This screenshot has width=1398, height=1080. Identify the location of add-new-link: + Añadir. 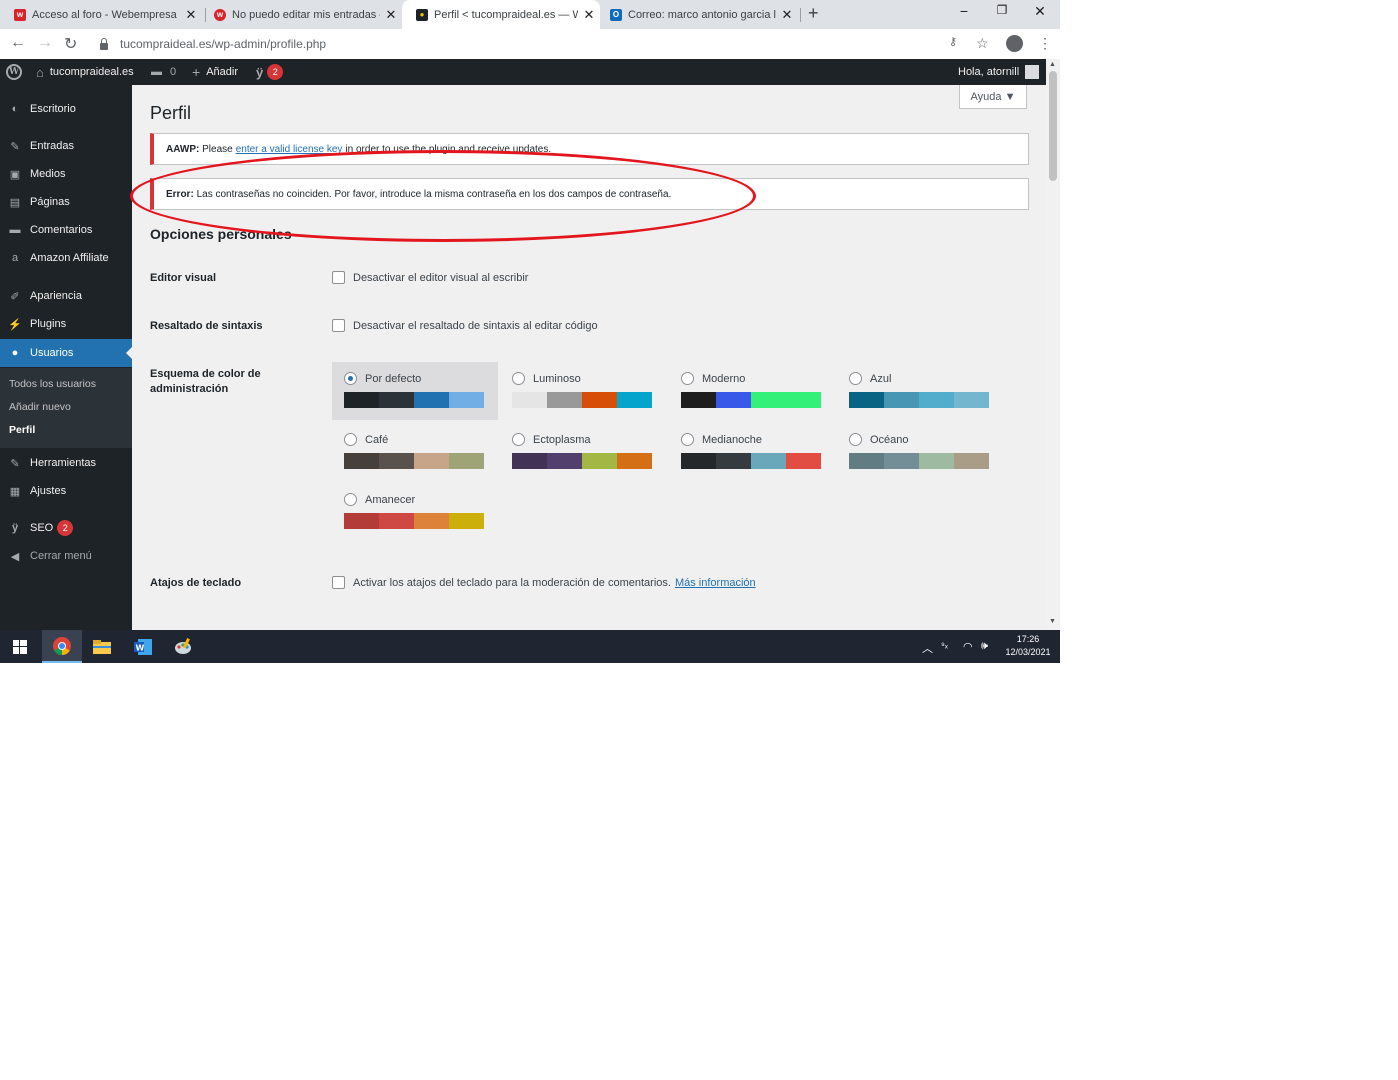
(215, 72).